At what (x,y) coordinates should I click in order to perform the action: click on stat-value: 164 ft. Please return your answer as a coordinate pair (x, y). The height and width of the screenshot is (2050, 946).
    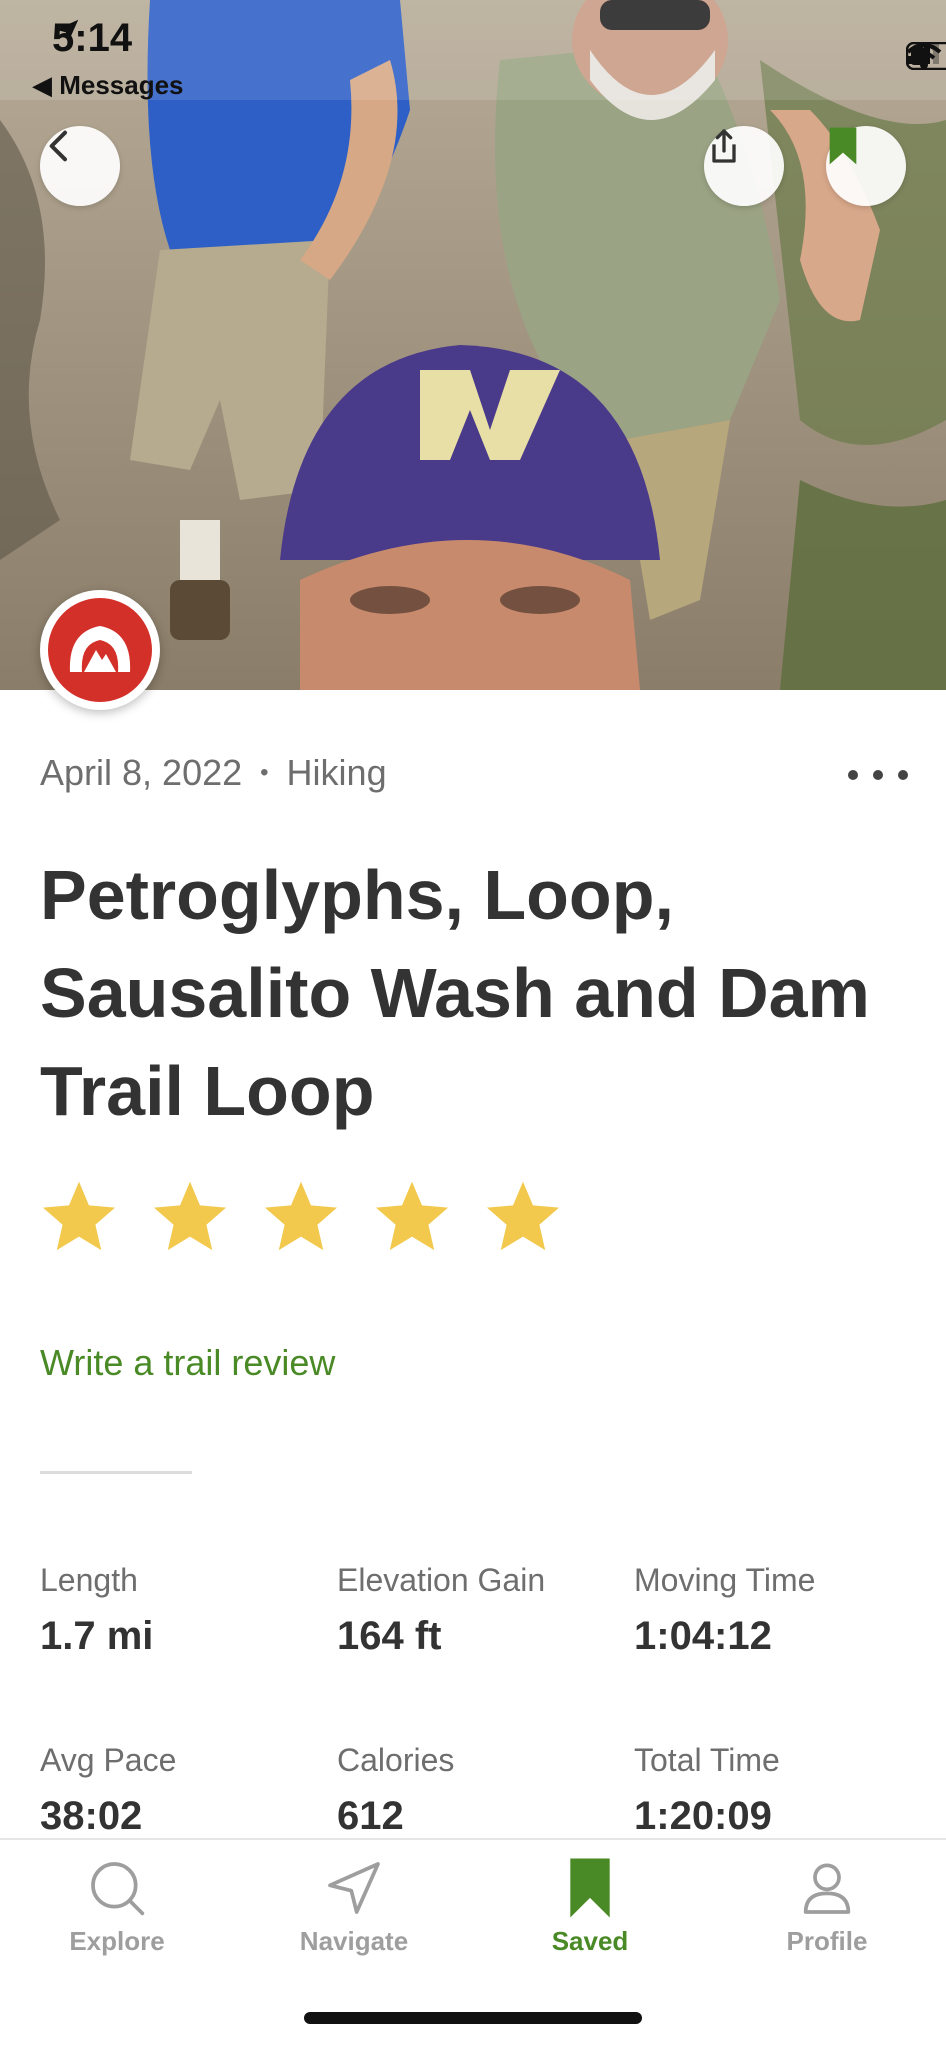
    Looking at the image, I should click on (389, 1636).